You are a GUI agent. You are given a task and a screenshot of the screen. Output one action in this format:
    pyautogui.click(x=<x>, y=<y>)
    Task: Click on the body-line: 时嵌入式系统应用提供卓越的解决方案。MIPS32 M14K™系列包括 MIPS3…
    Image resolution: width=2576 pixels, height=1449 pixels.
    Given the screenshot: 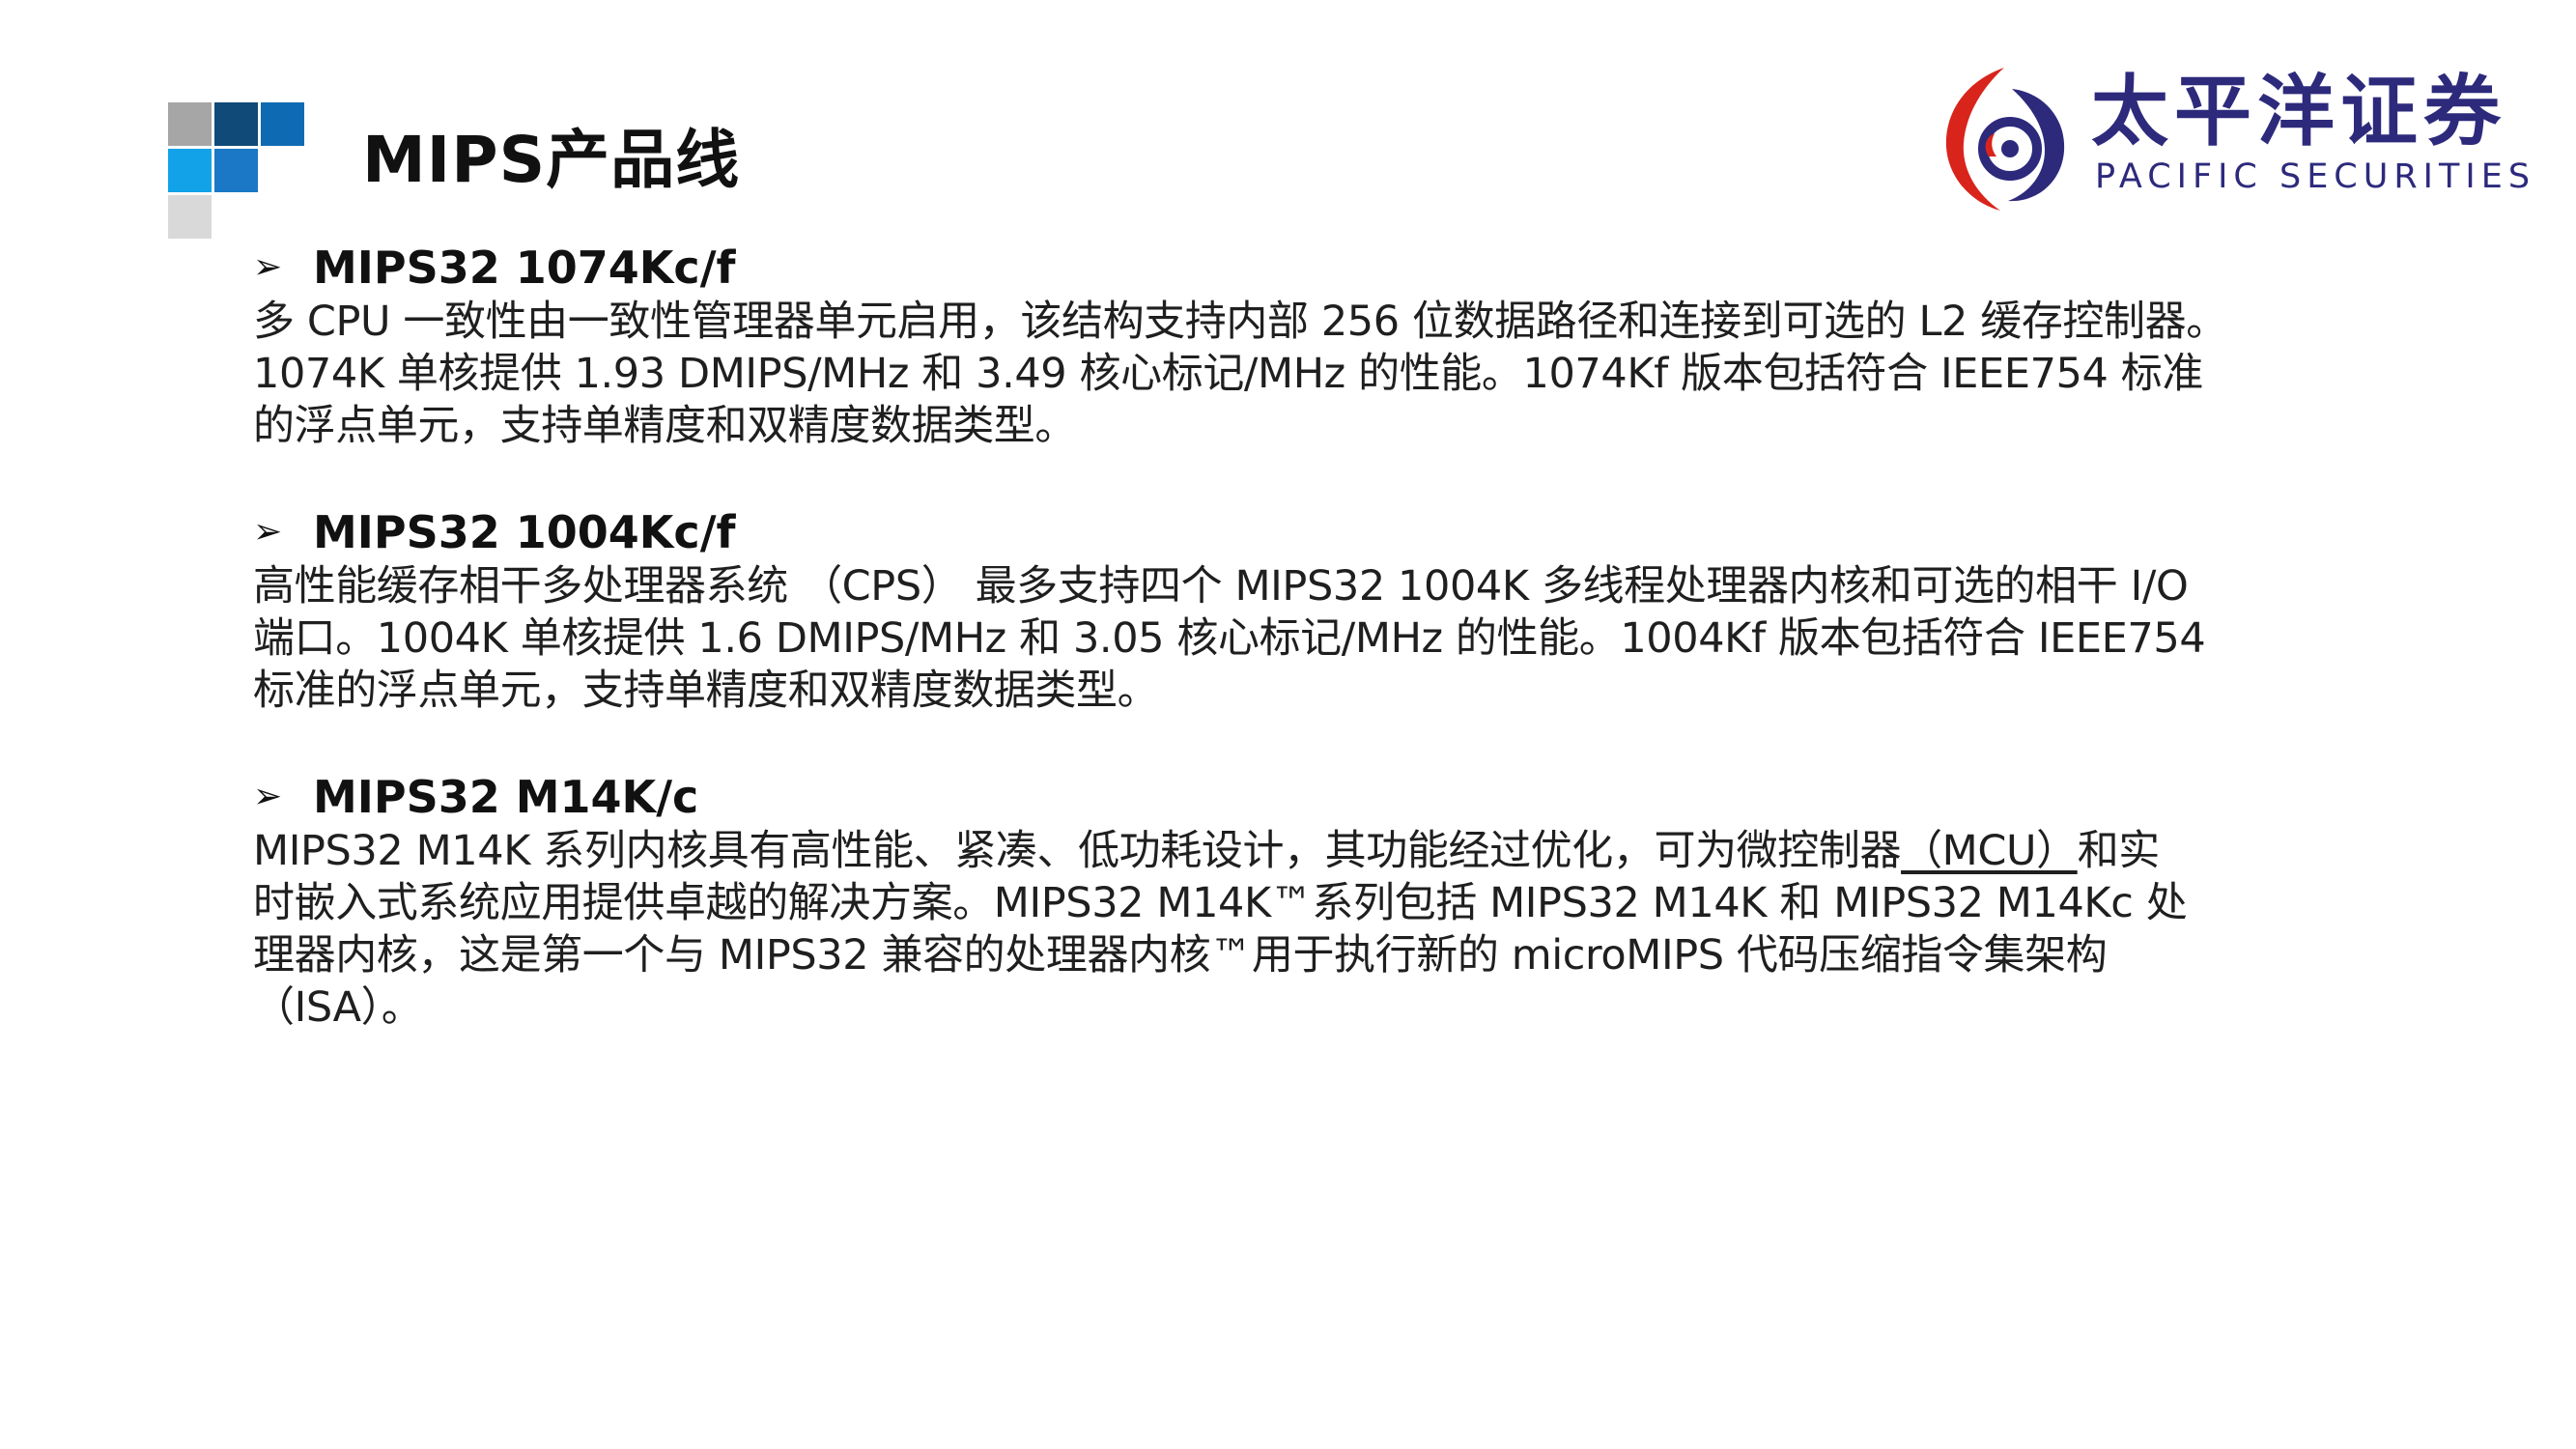 What is the action you would take?
    pyautogui.click(x=1220, y=903)
    